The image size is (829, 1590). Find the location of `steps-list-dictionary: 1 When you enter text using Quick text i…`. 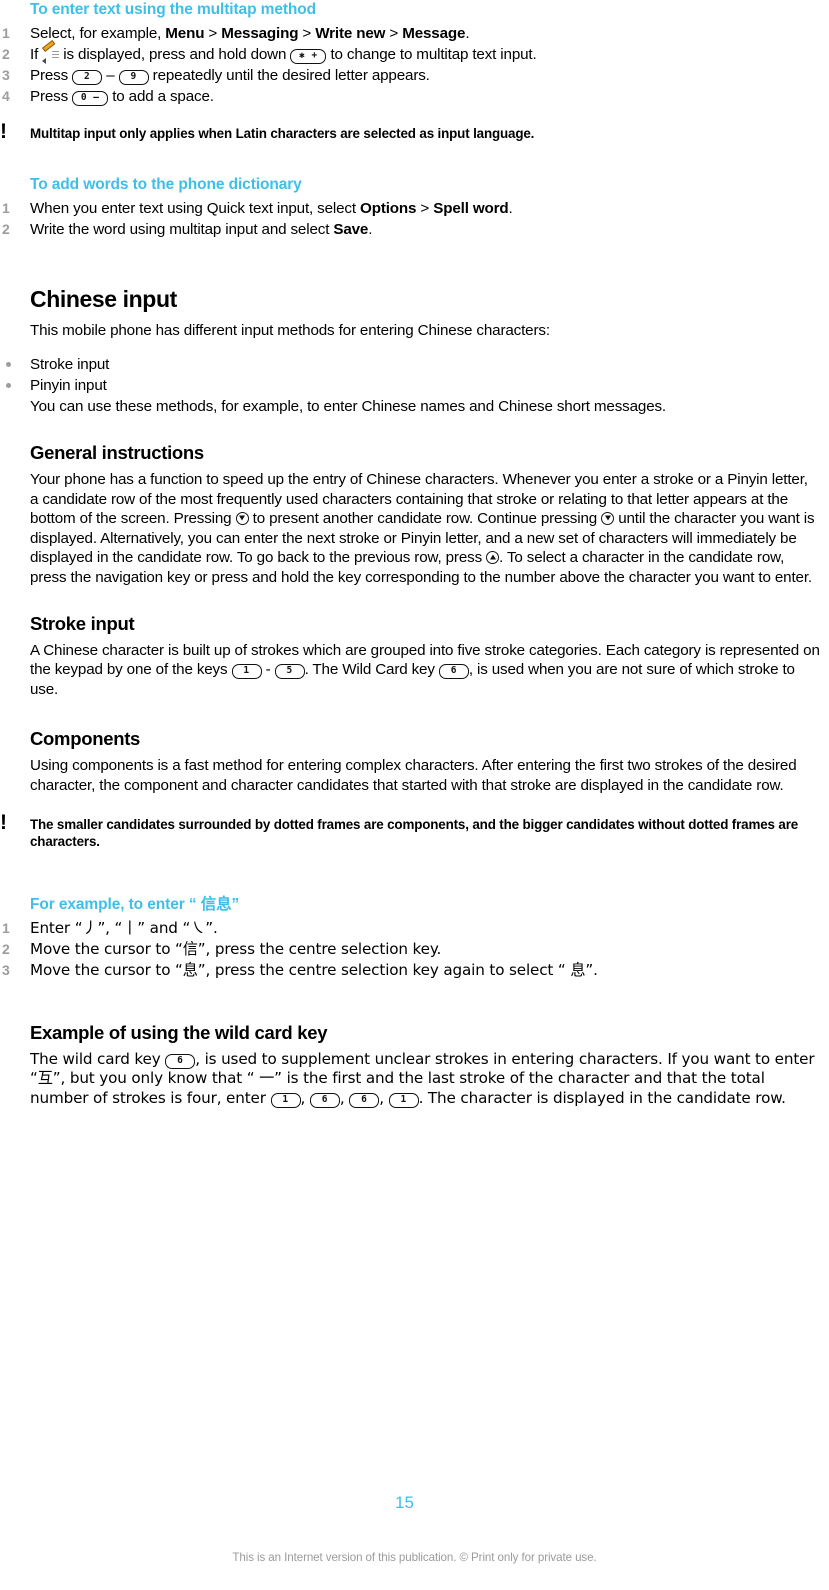

steps-list-dictionary: 1 When you enter text using Quick text i… is located at coordinates (414, 219).